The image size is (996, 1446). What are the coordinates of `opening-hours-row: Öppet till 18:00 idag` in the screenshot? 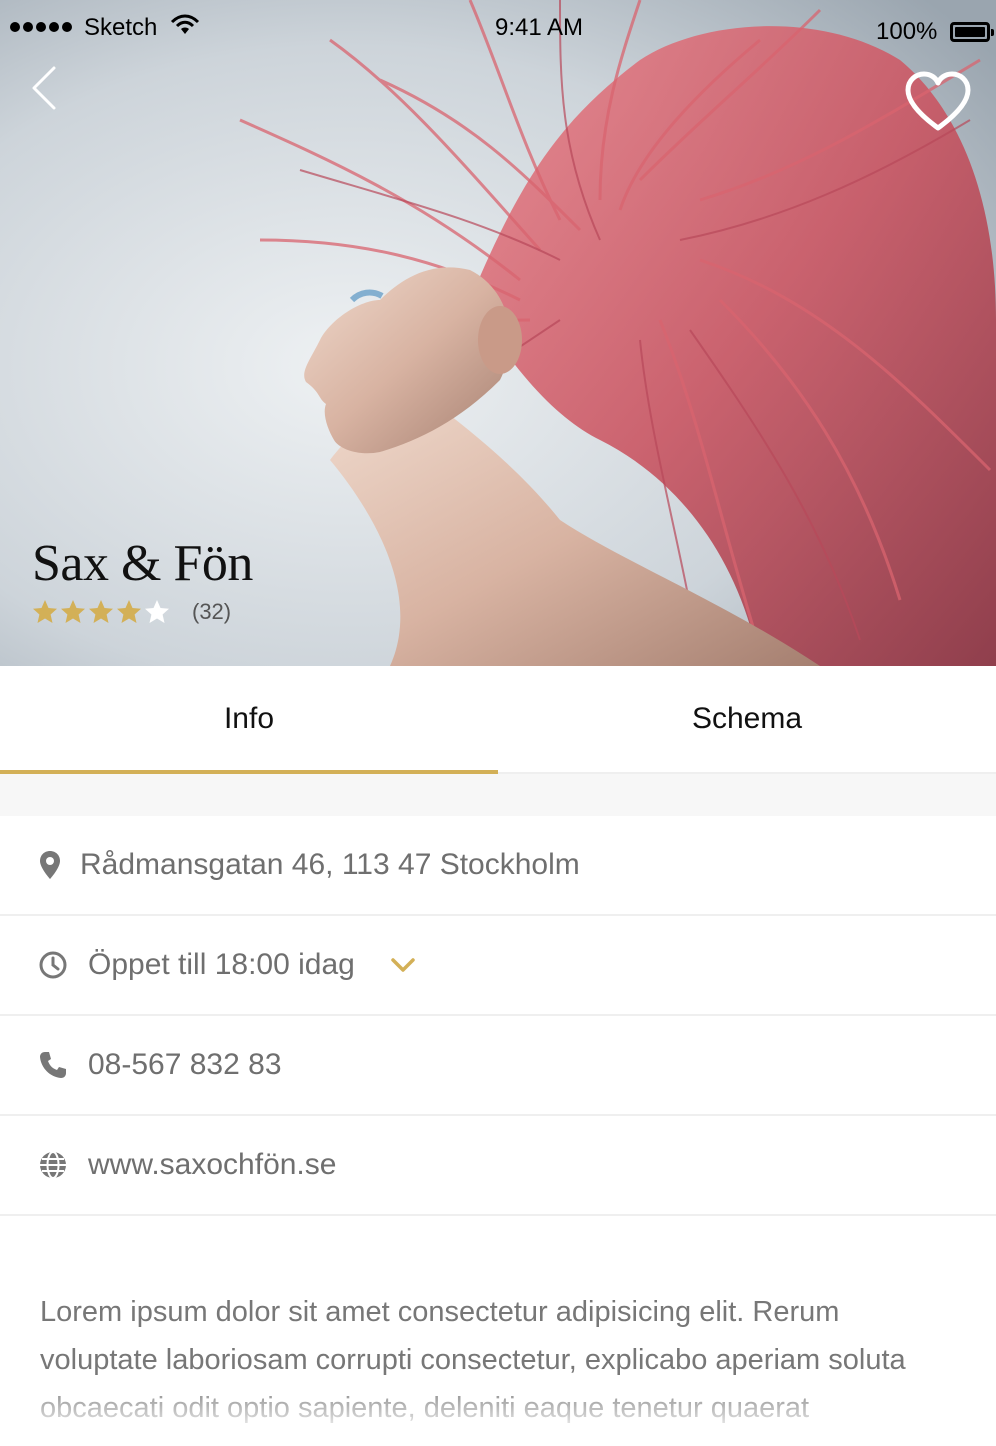 It's located at (498, 966).